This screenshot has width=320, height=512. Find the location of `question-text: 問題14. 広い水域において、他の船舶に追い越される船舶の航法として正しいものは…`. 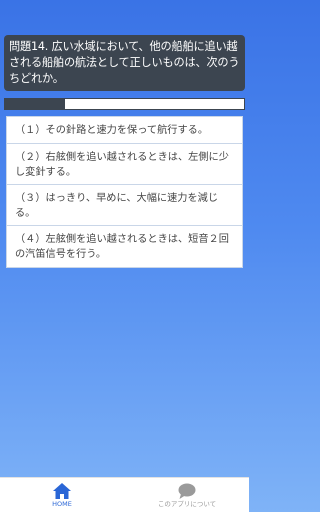

question-text: 問題14. 広い水域において、他の船舶に追い越される船舶の航法として正しいものは… is located at coordinates (124, 62).